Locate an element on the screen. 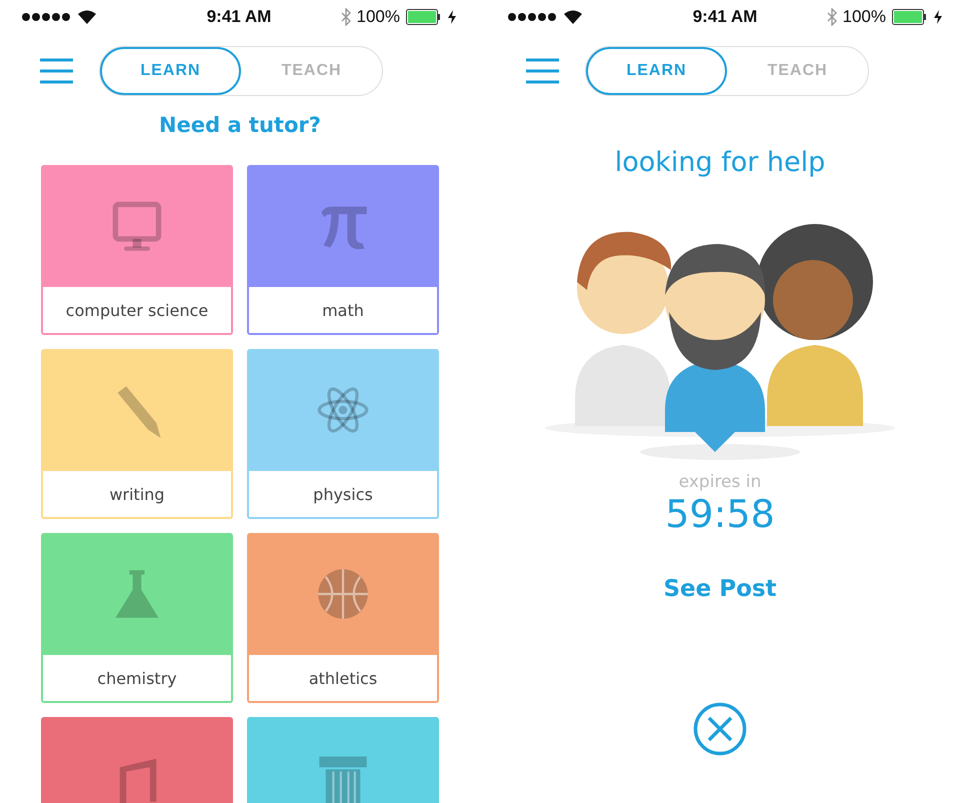 This screenshot has width=955, height=803. subject-tile: athletics is located at coordinates (343, 618).